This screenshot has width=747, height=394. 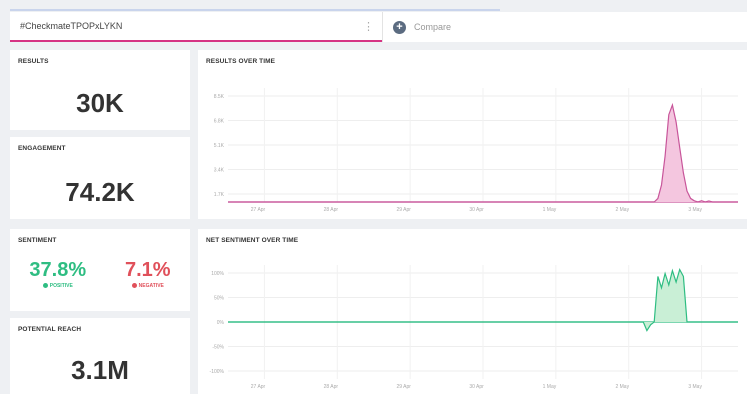 What do you see at coordinates (33, 61) in the screenshot?
I see `results-title: RESULTS` at bounding box center [33, 61].